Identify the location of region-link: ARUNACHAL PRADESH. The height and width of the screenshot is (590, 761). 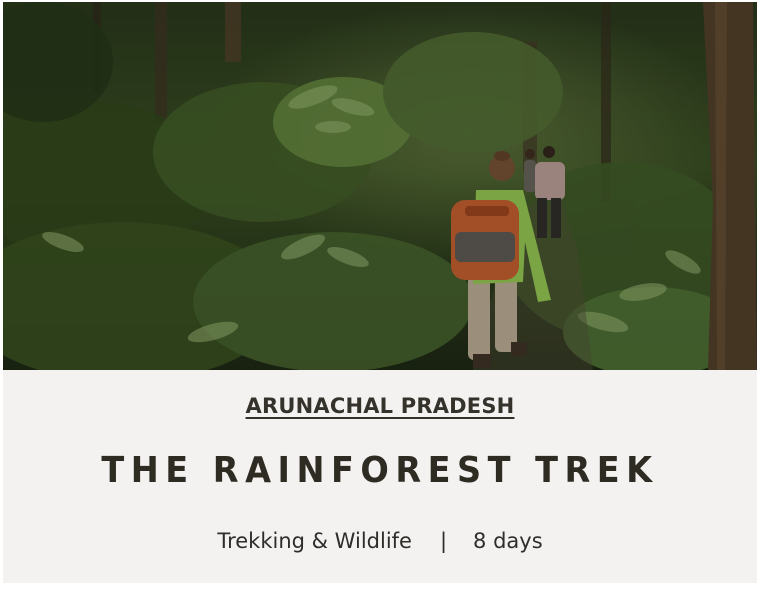
(380, 406).